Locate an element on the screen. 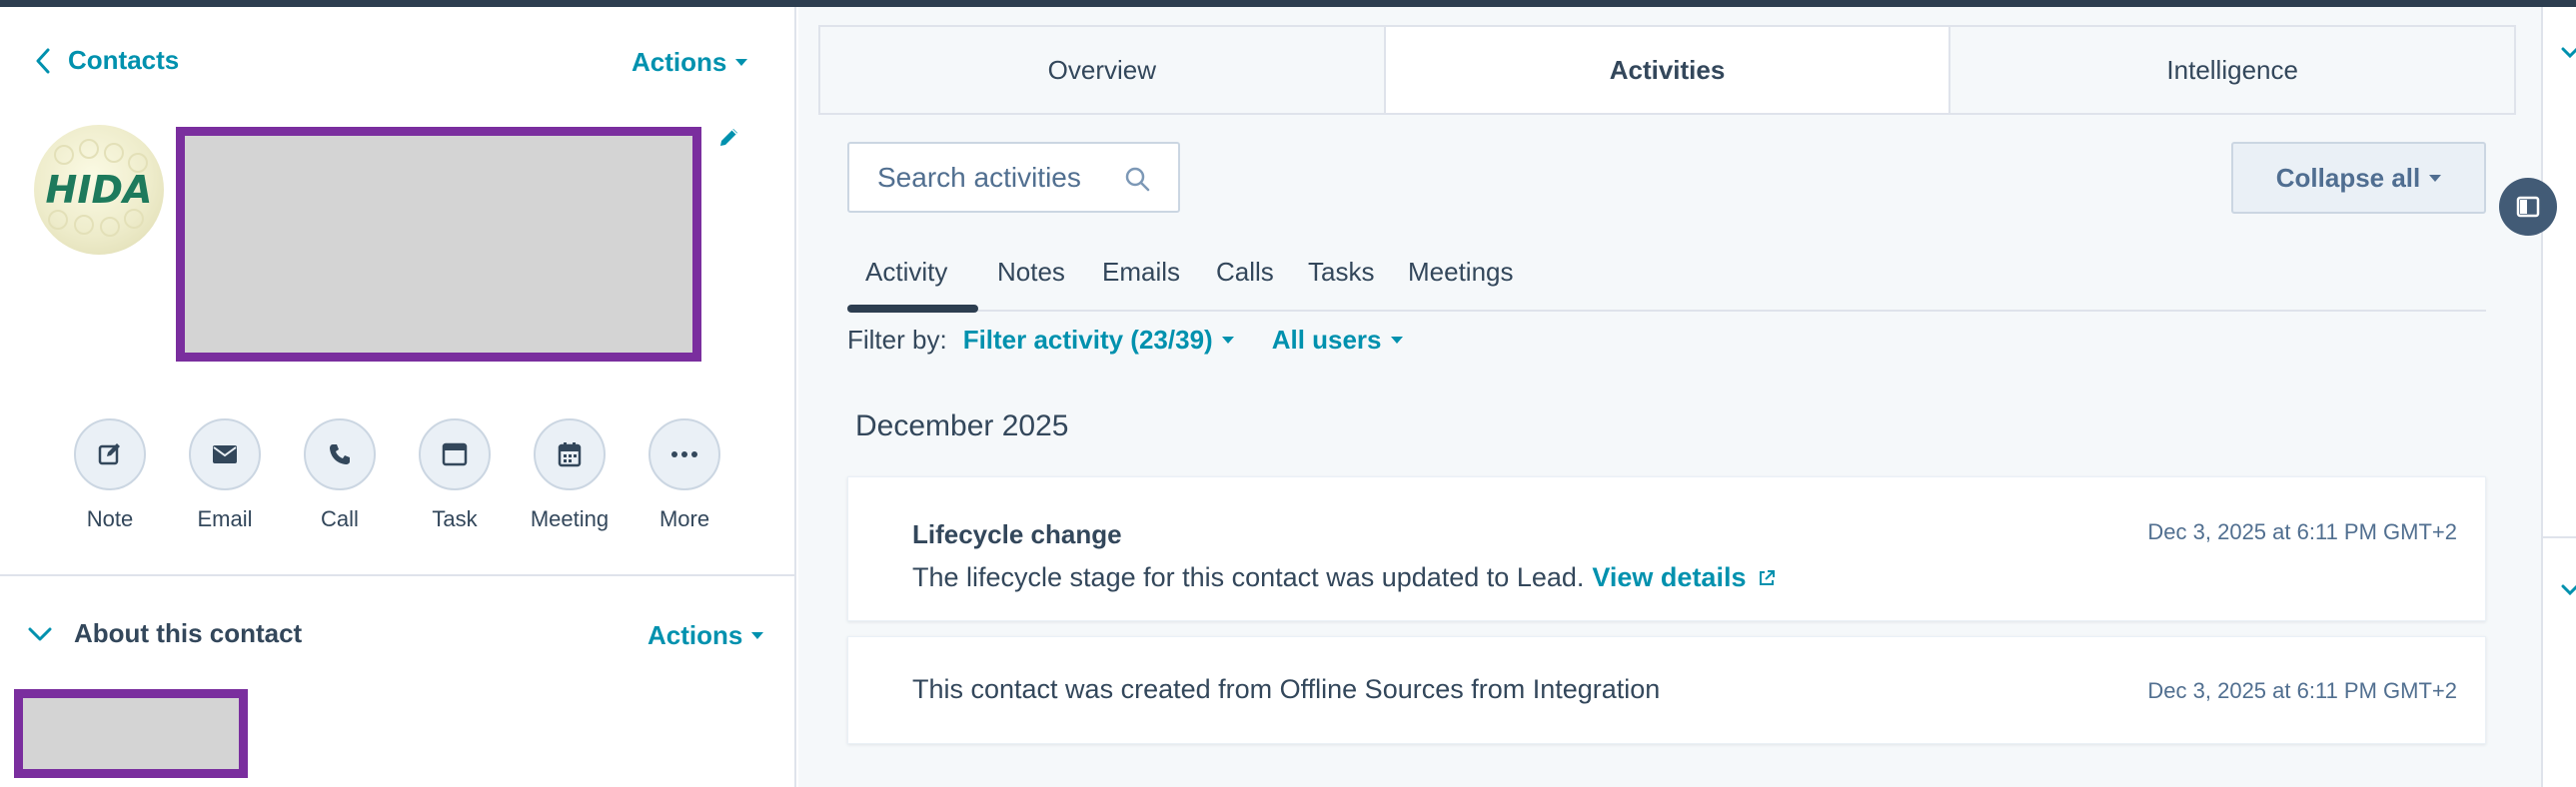  task-button is located at coordinates (455, 454).